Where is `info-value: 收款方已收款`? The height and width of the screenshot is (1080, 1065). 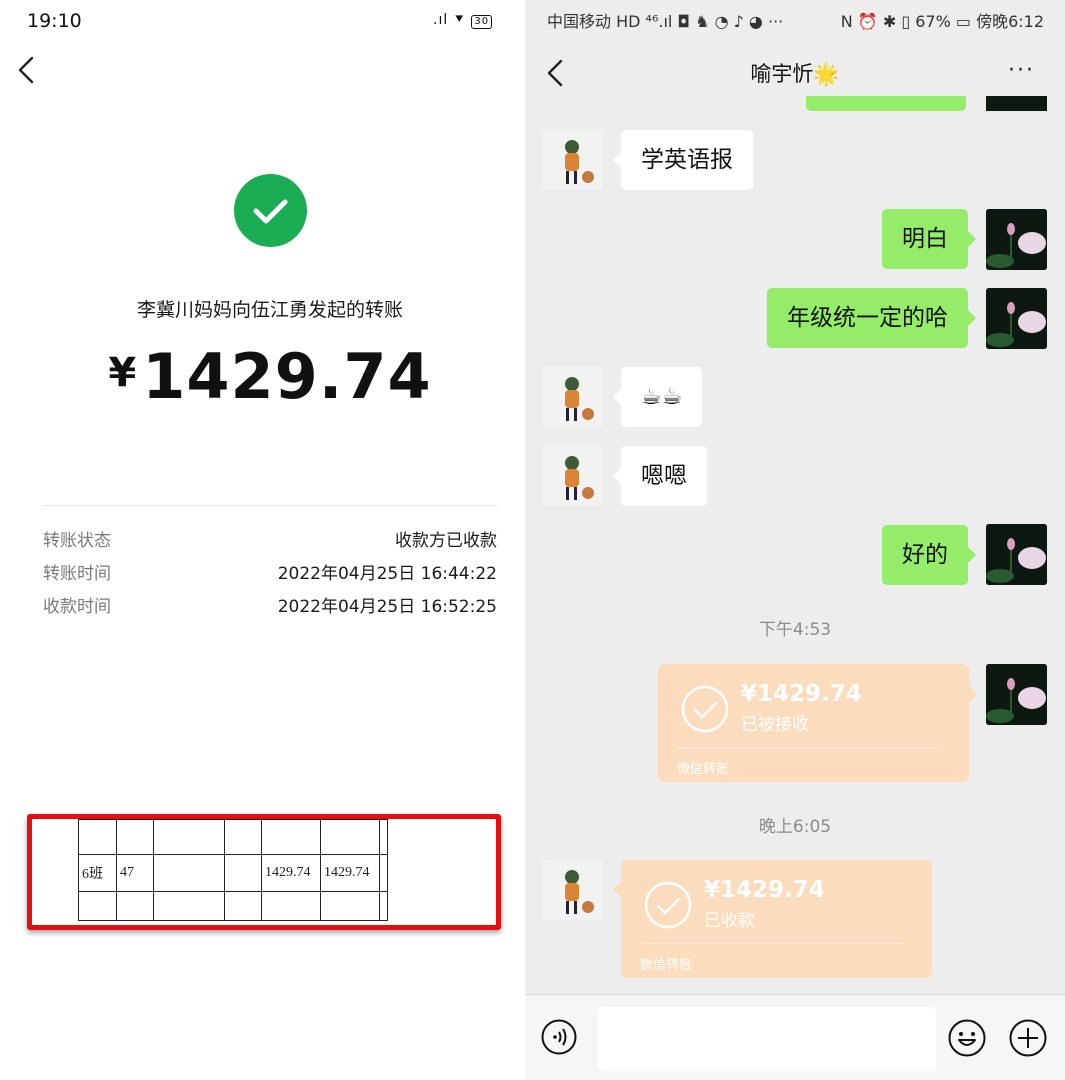
info-value: 收款方已收款 is located at coordinates (446, 541).